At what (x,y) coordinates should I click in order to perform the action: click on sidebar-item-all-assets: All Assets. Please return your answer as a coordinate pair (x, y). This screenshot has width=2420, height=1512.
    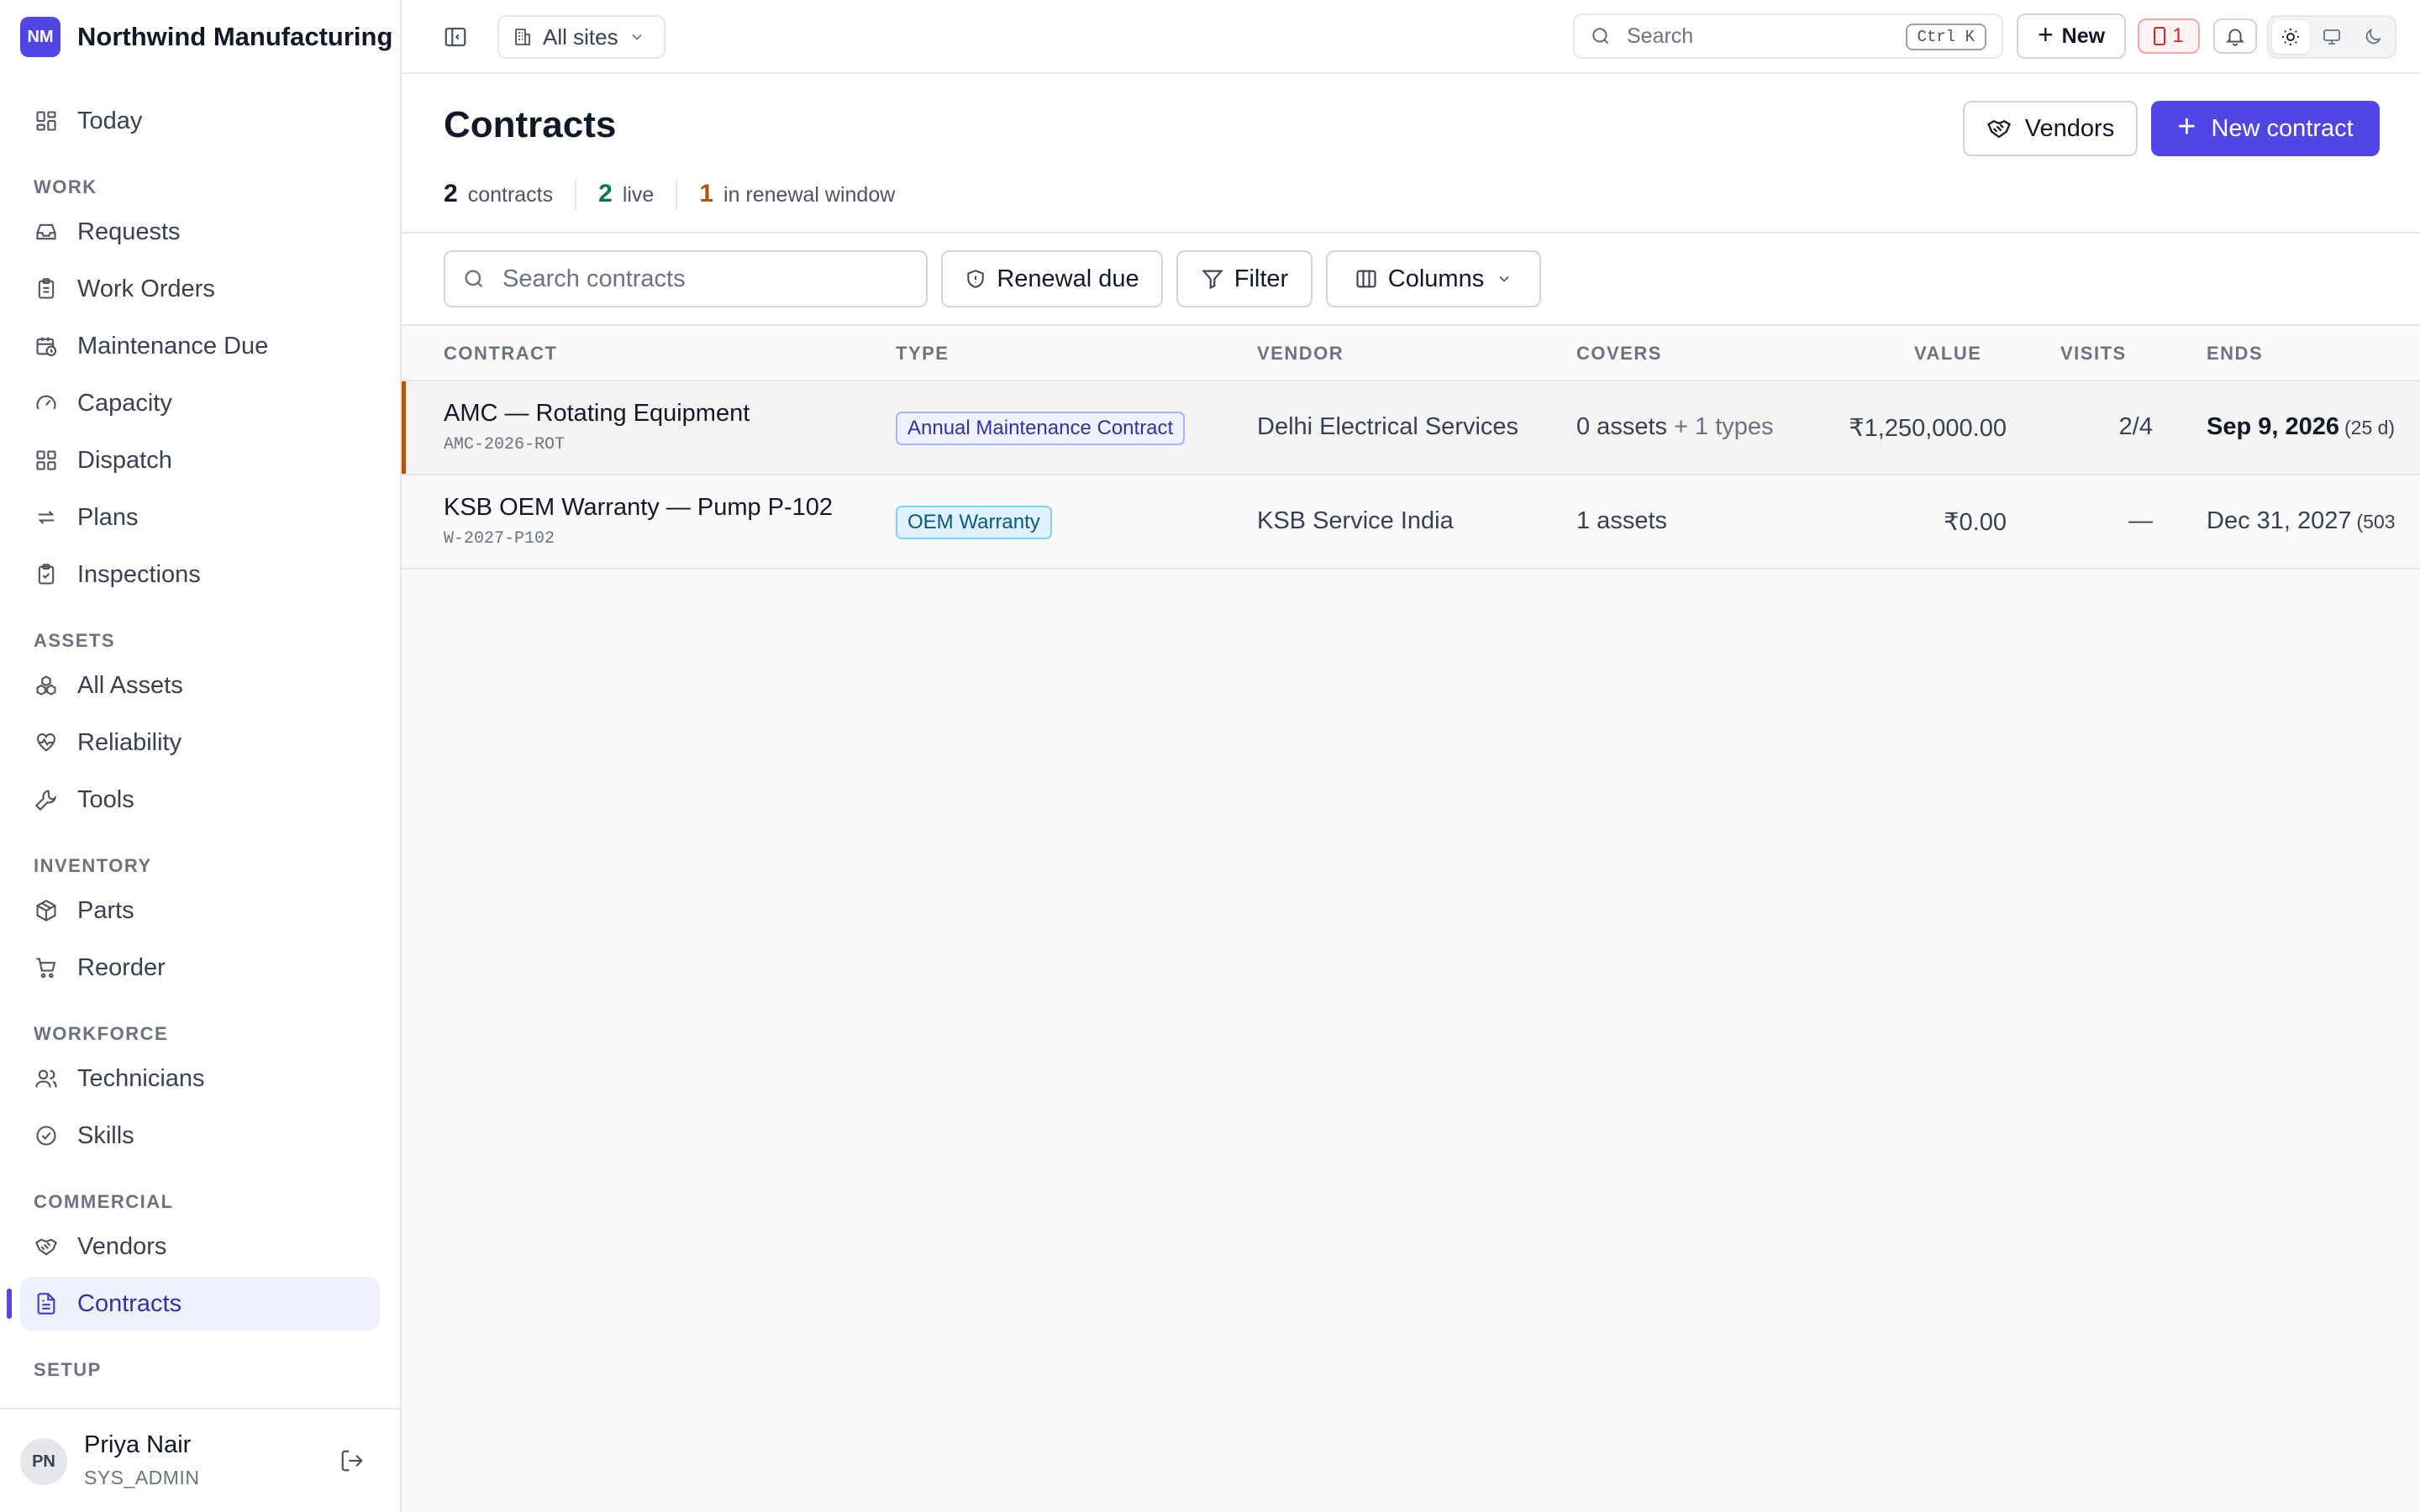
    Looking at the image, I should click on (200, 685).